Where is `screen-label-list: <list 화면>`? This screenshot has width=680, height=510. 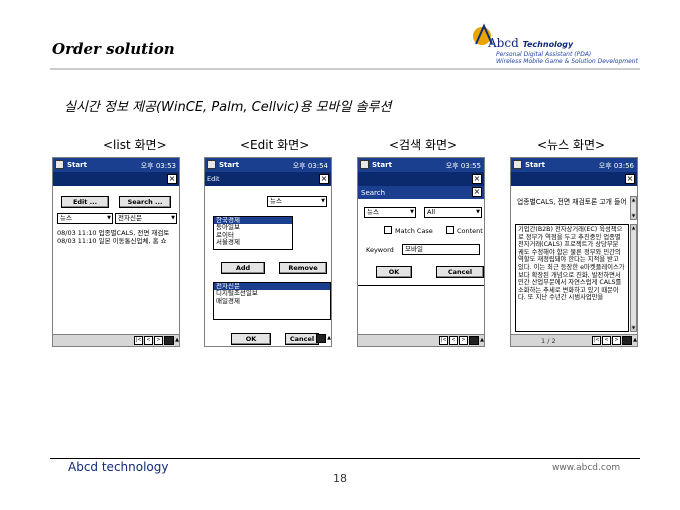
screen-label-list: <list 화면> is located at coordinates (135, 145).